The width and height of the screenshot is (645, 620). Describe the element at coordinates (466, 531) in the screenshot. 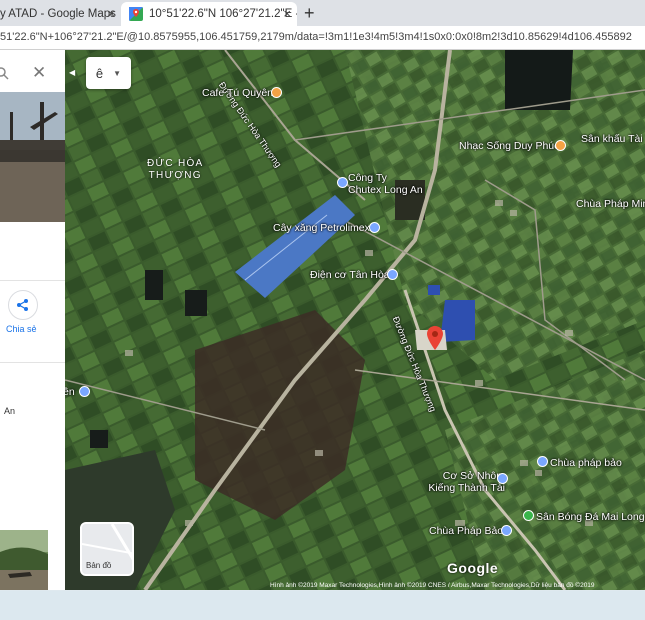

I see `place-label: Chùa Pháp Bảo` at that location.